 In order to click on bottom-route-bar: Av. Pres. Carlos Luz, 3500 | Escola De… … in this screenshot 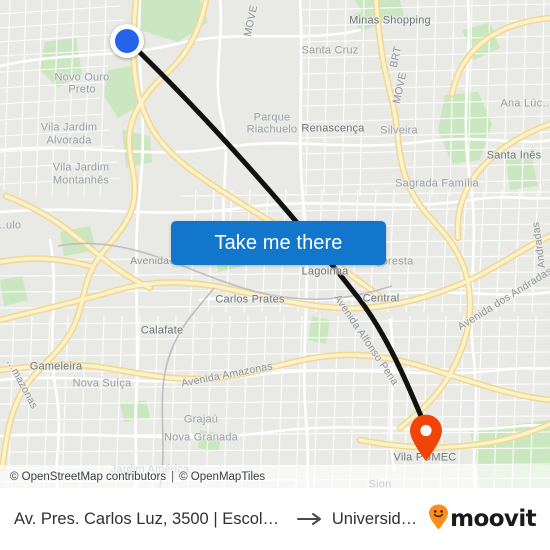, I will do `click(275, 519)`.